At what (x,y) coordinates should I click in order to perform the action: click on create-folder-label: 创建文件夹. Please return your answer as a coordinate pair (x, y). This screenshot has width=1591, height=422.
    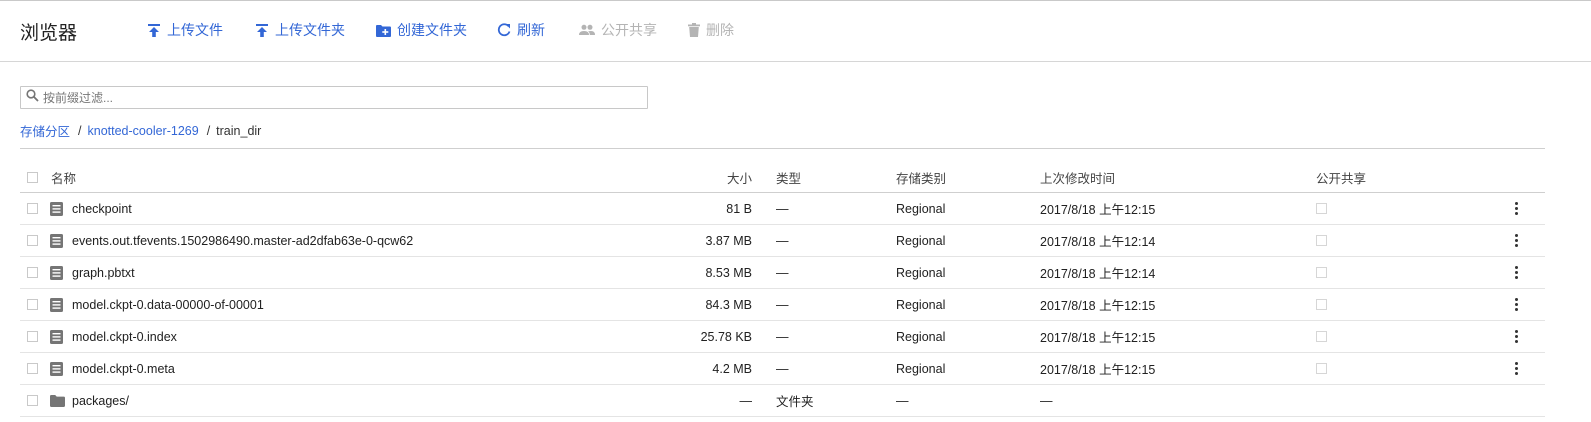
    Looking at the image, I should click on (432, 30).